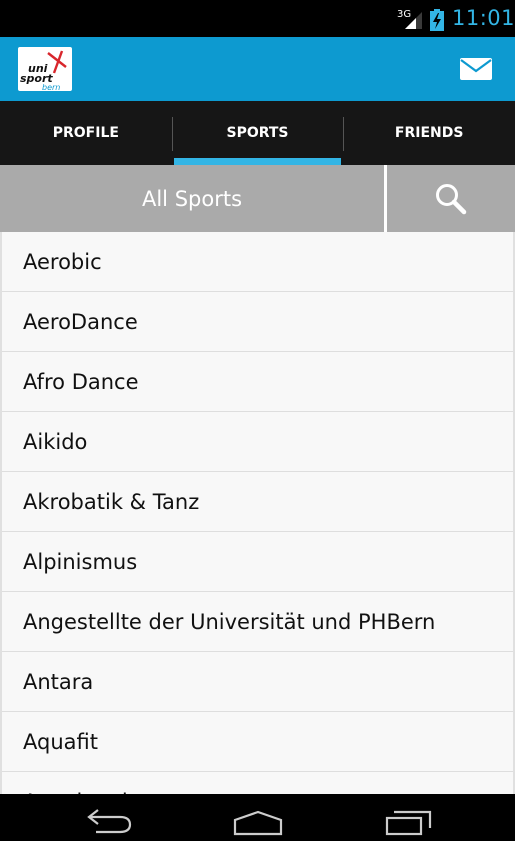 The image size is (515, 841). Describe the element at coordinates (257, 322) in the screenshot. I see `list-item: AeroDance` at that location.